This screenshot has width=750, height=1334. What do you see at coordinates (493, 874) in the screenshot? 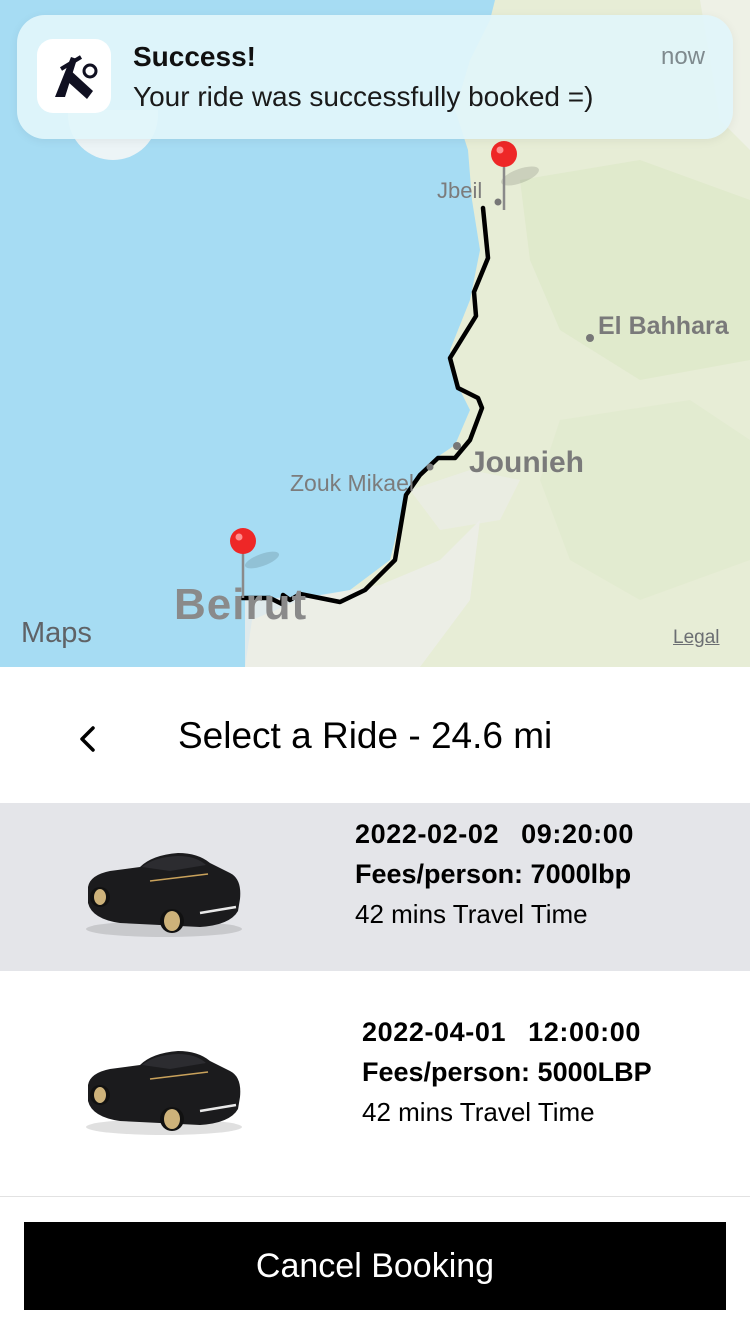
I see `ride-fees: Fees/person: 7000lbp` at bounding box center [493, 874].